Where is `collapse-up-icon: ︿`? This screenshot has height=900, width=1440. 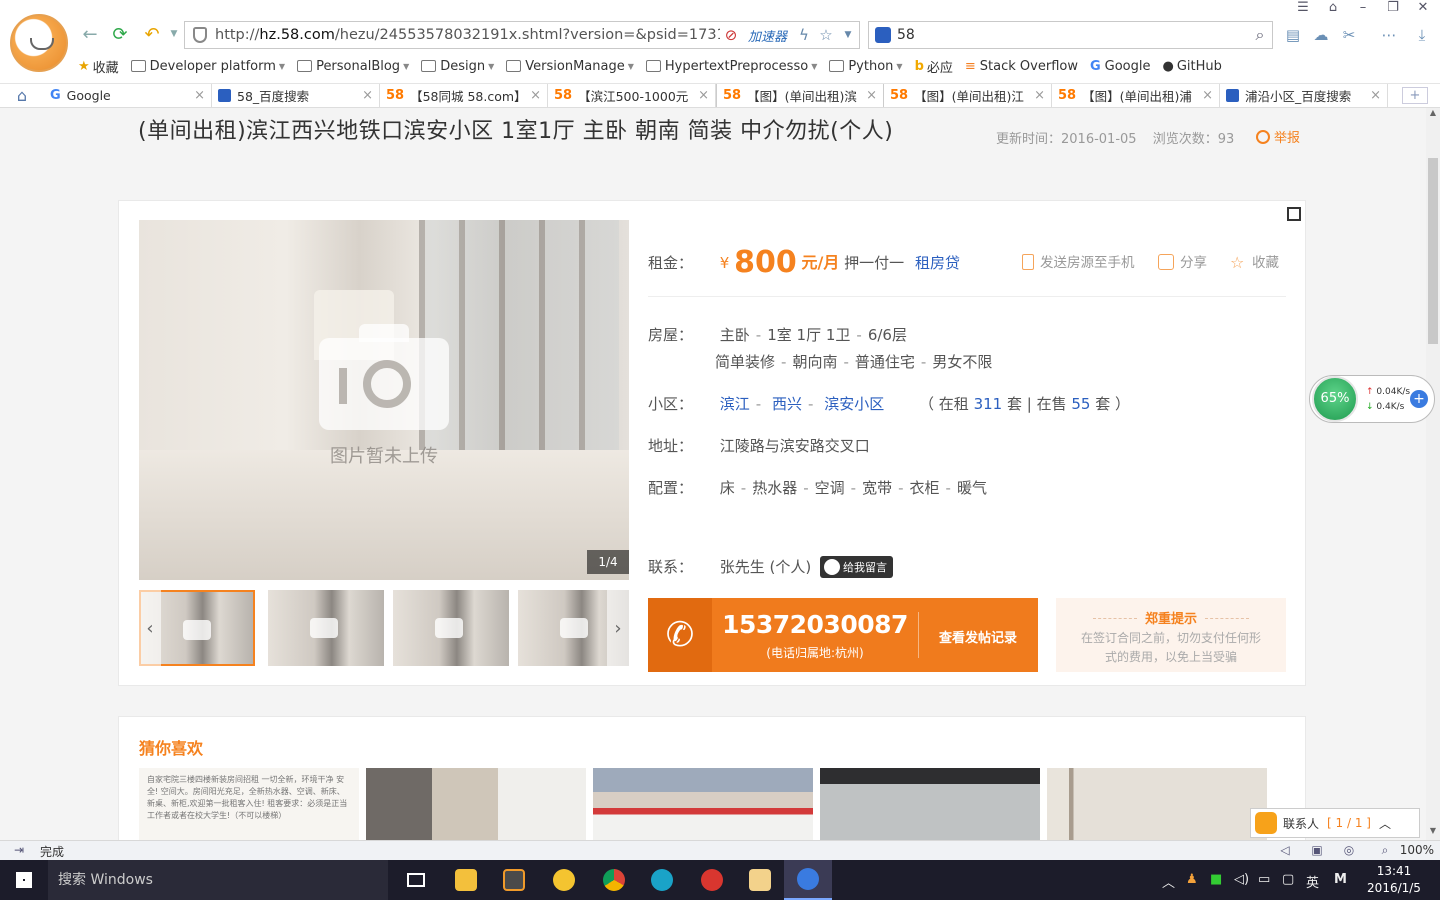 collapse-up-icon: ︿ is located at coordinates (1385, 823).